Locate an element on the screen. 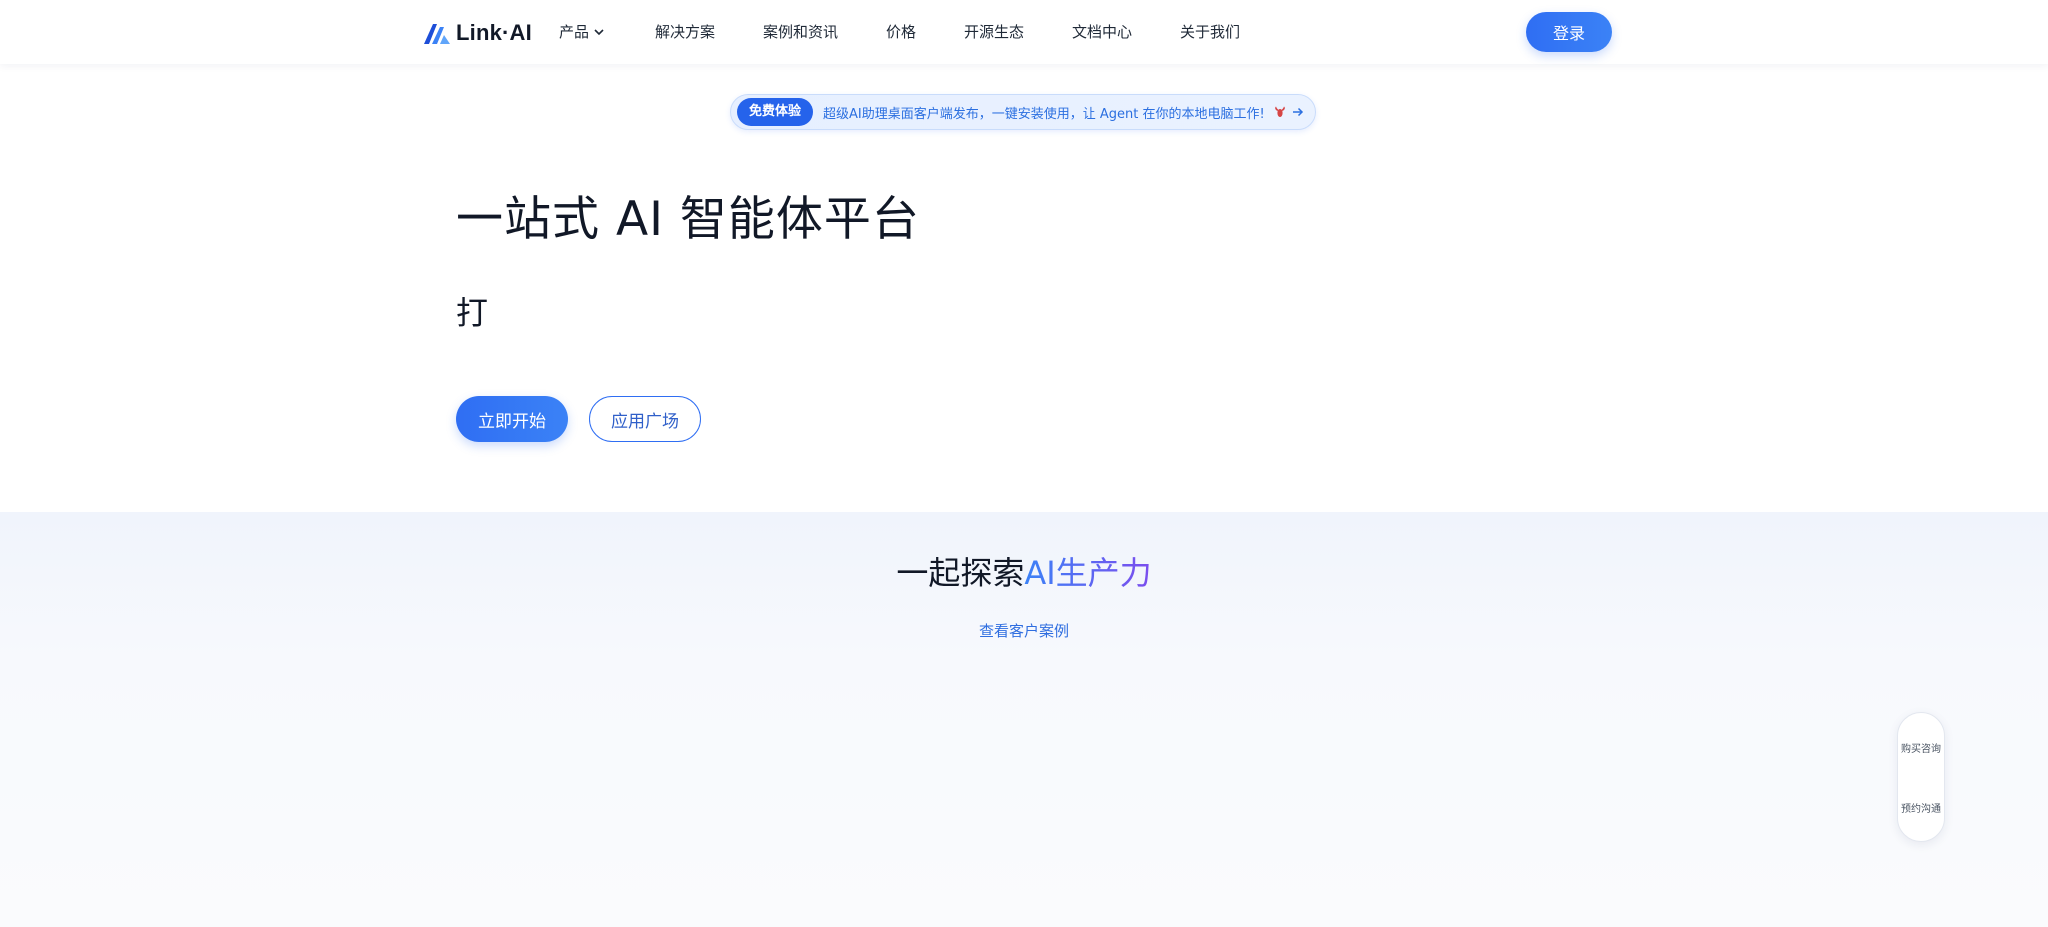 The width and height of the screenshot is (2048, 927). nav-item-about: 关于我们 is located at coordinates (1210, 31).